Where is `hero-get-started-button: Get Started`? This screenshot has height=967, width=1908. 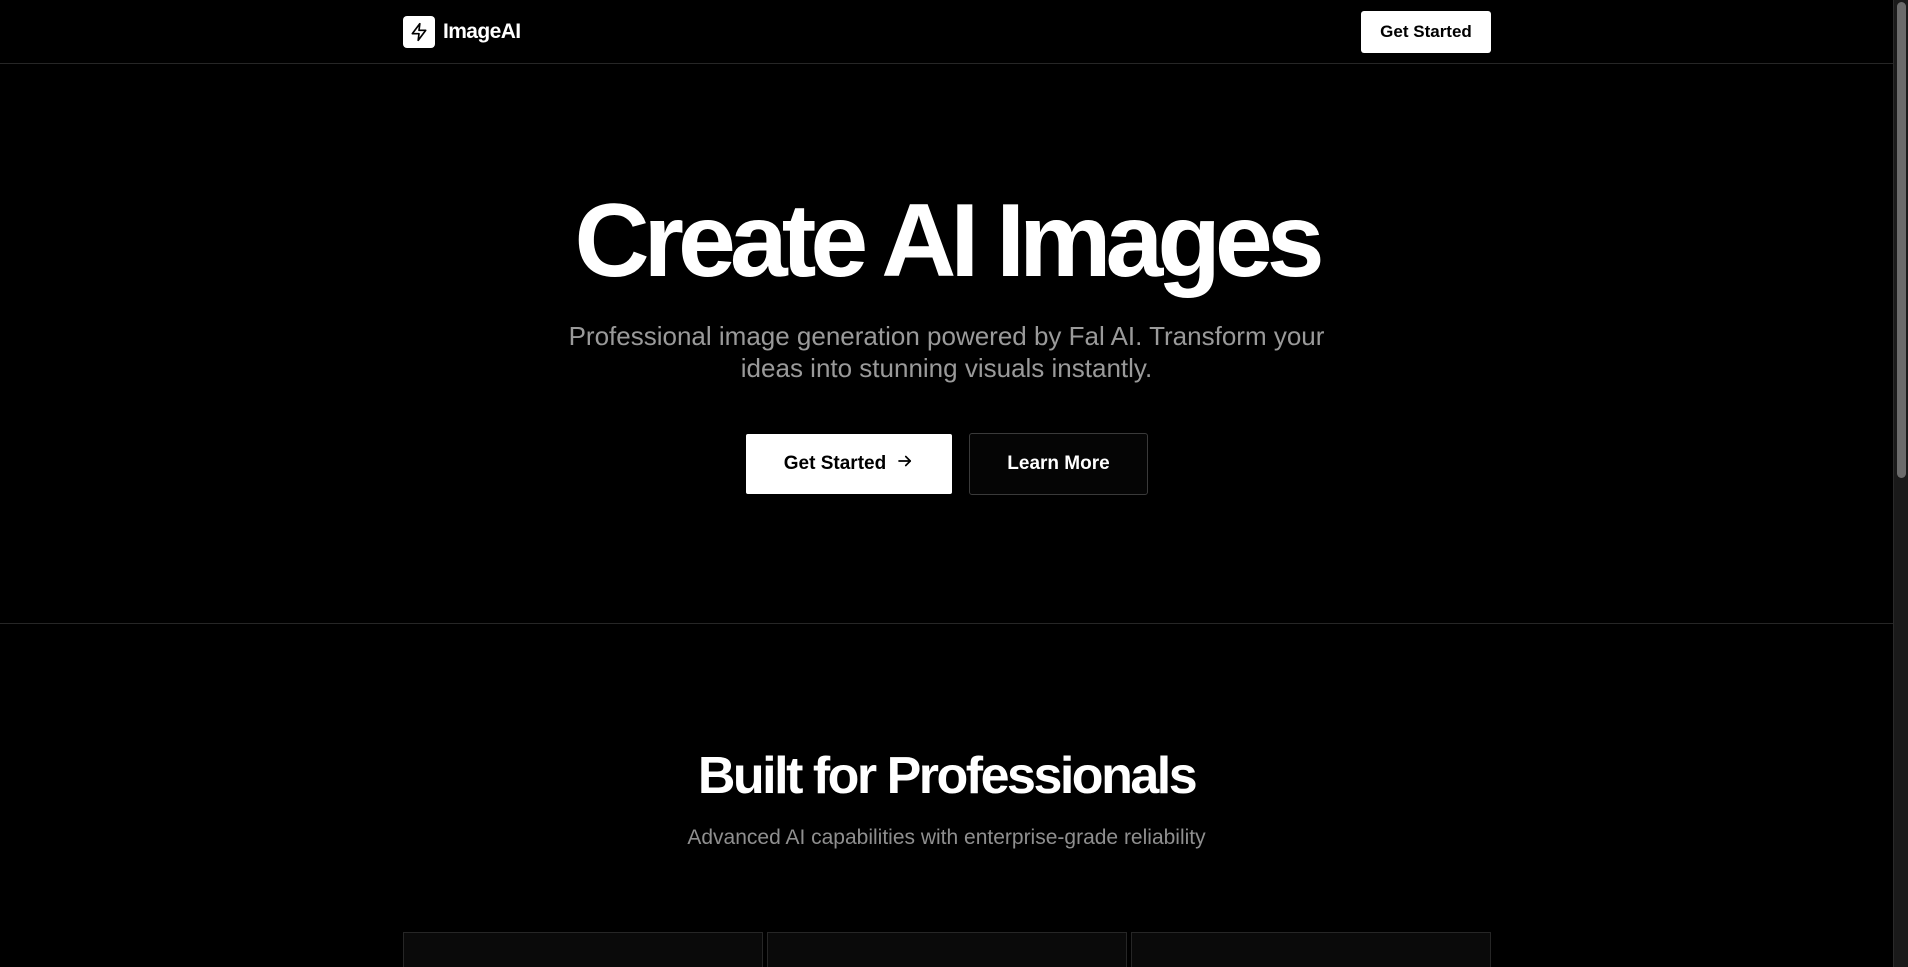
hero-get-started-button: Get Started is located at coordinates (849, 464).